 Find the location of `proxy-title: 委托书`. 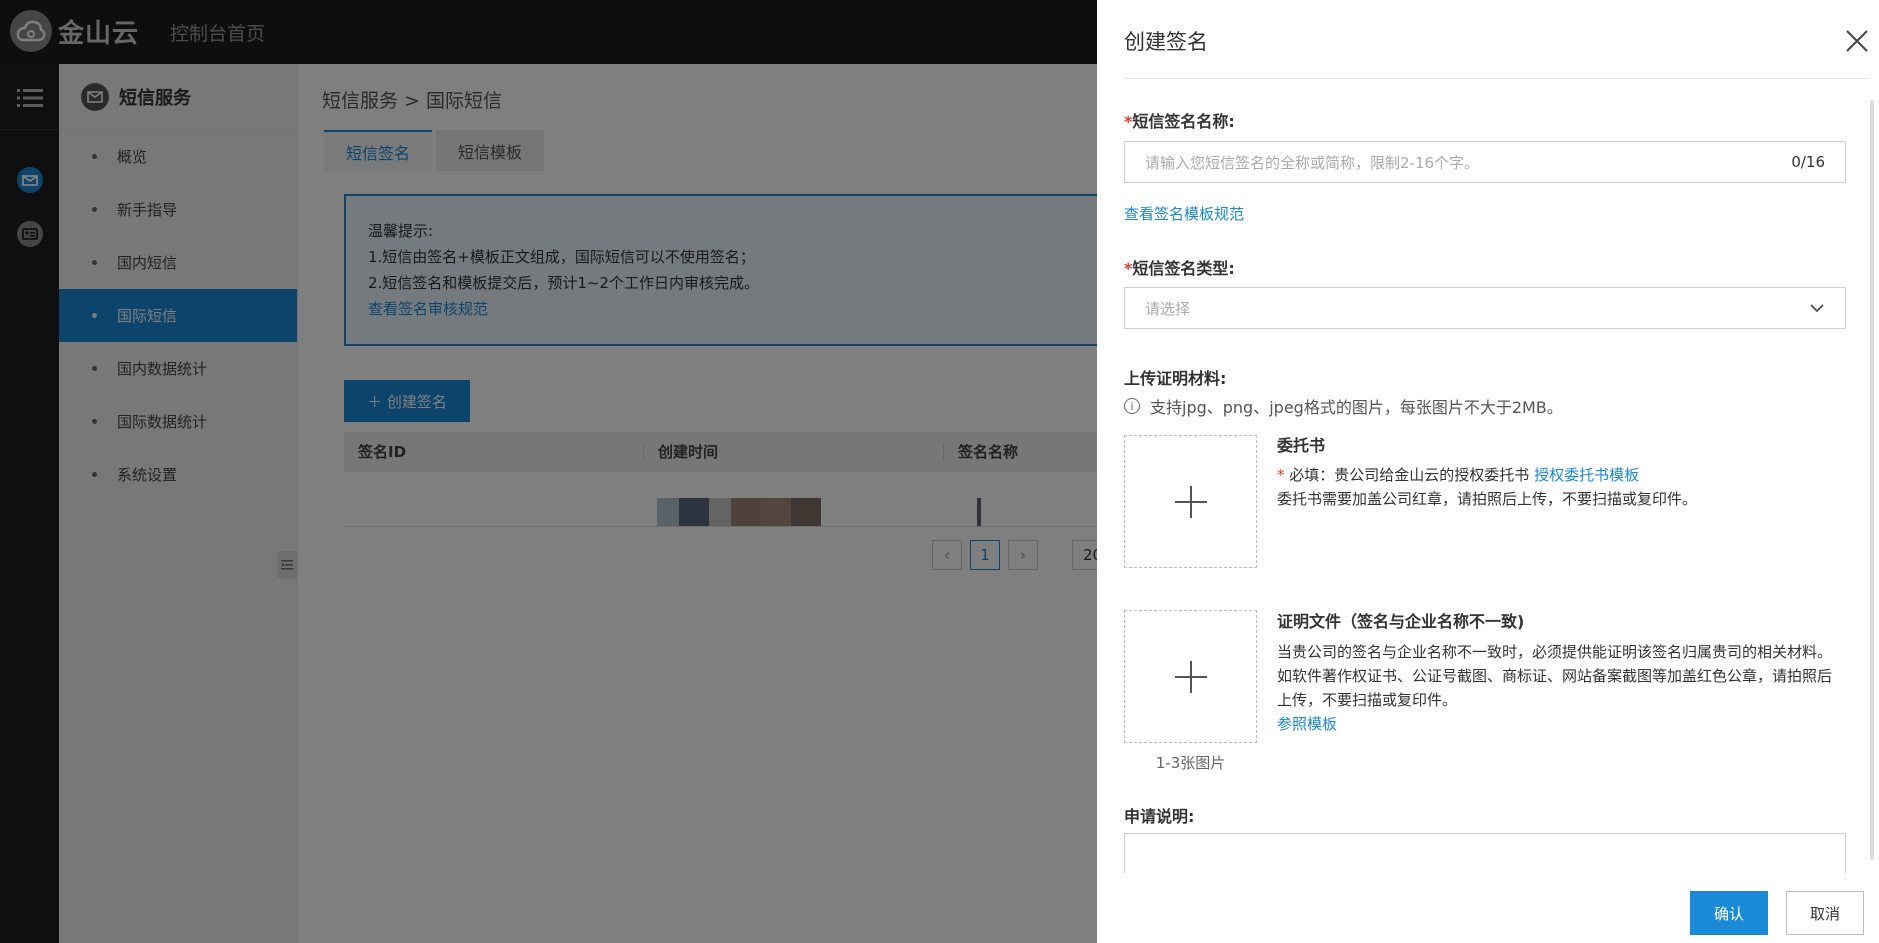

proxy-title: 委托书 is located at coordinates (1301, 445).